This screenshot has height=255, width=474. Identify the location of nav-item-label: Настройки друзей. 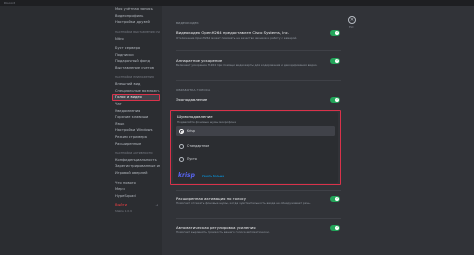
(132, 22).